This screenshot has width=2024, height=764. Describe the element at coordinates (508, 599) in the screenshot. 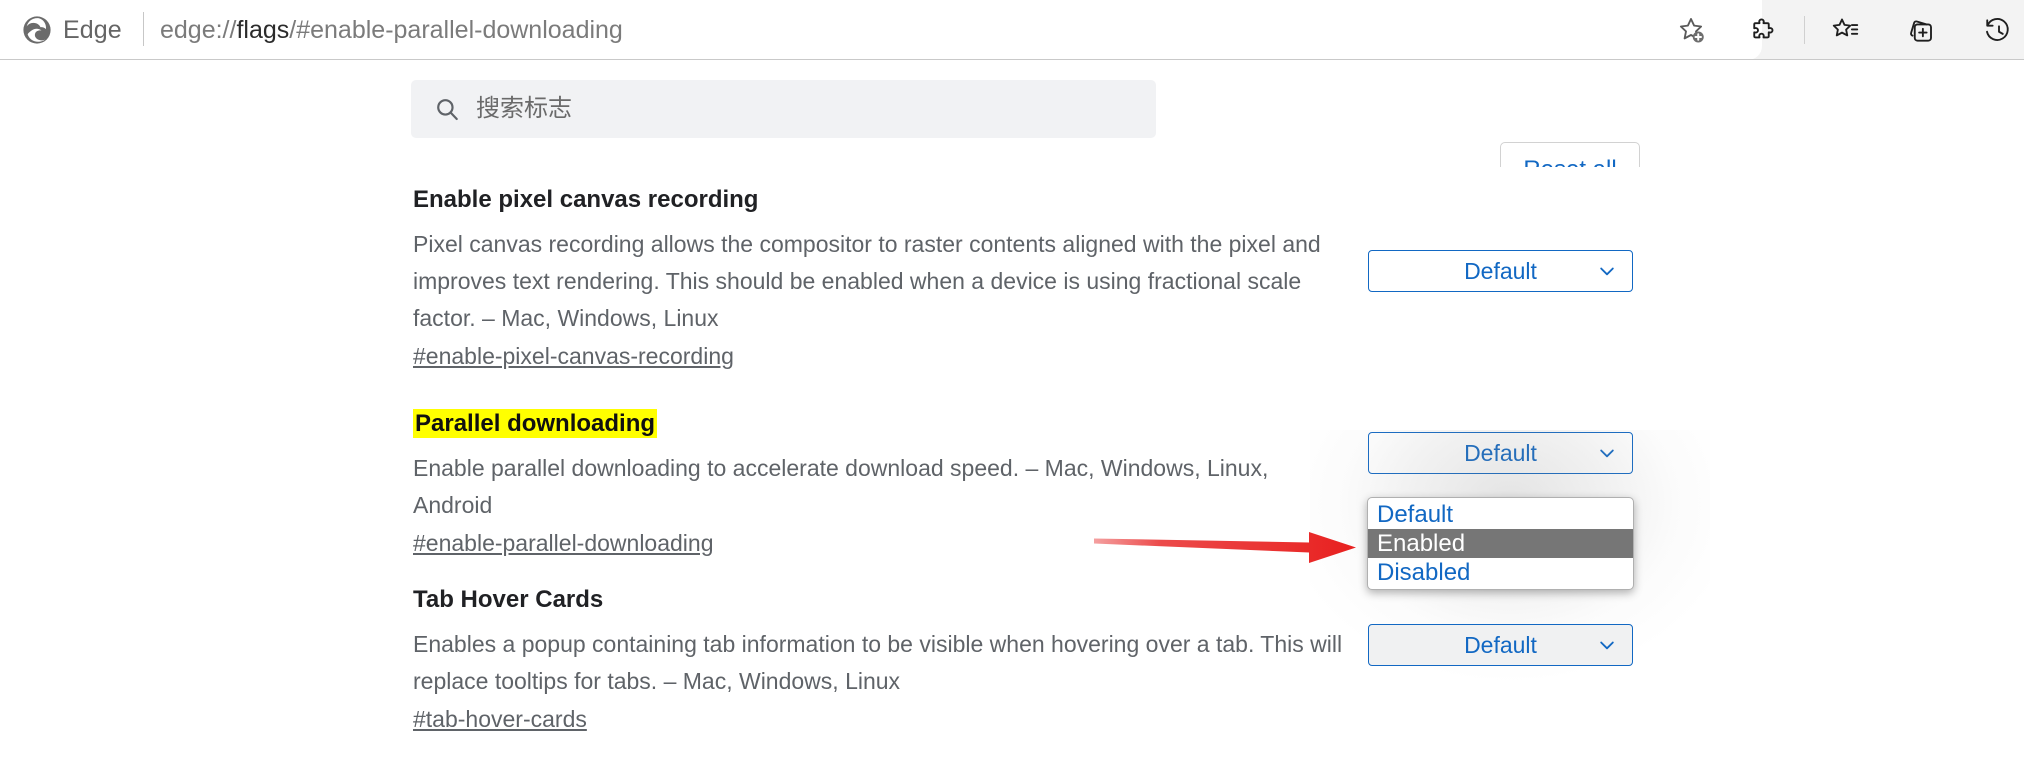

I see `flag-title: Tab Hover Cards` at that location.